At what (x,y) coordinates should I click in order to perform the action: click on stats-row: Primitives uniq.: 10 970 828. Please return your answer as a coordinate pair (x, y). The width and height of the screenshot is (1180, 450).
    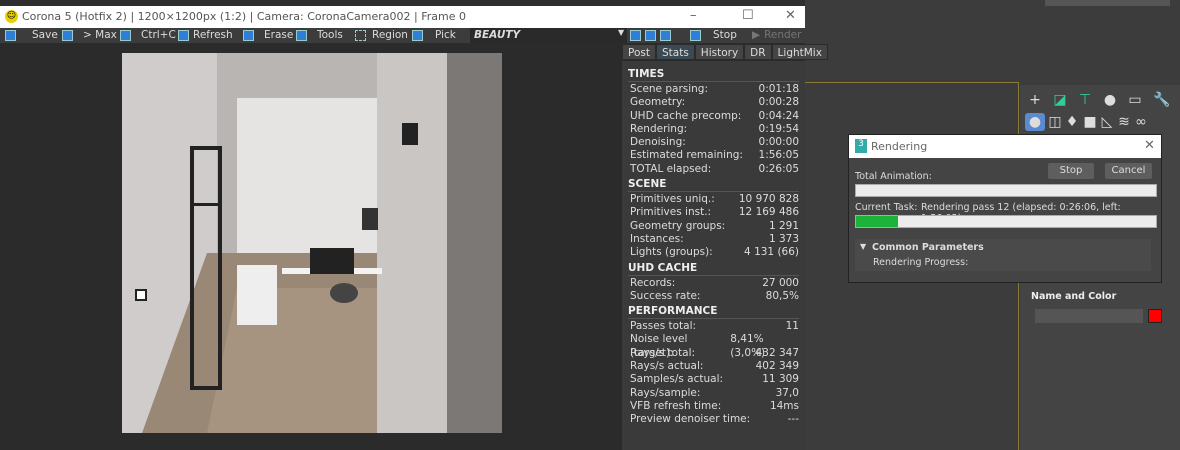
    Looking at the image, I should click on (713, 199).